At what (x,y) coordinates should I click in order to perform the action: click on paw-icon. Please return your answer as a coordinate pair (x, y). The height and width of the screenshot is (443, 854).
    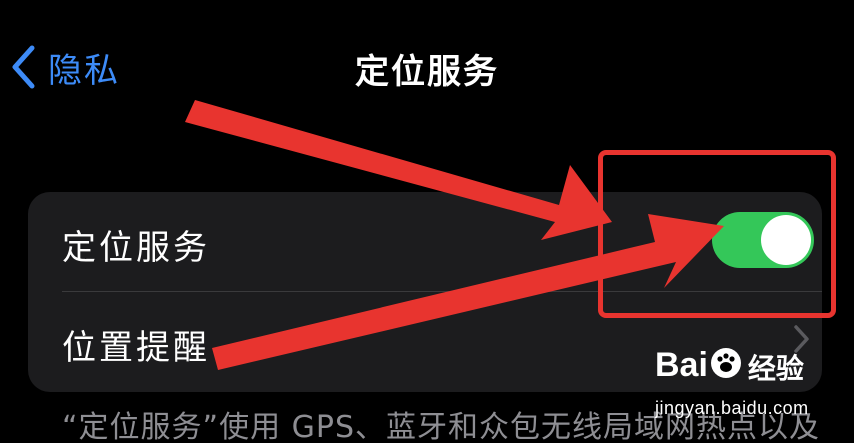
    Looking at the image, I should click on (726, 367).